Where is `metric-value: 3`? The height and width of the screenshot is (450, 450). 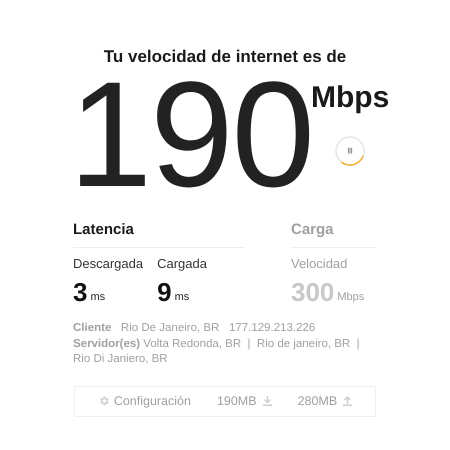 metric-value: 3 is located at coordinates (80, 292).